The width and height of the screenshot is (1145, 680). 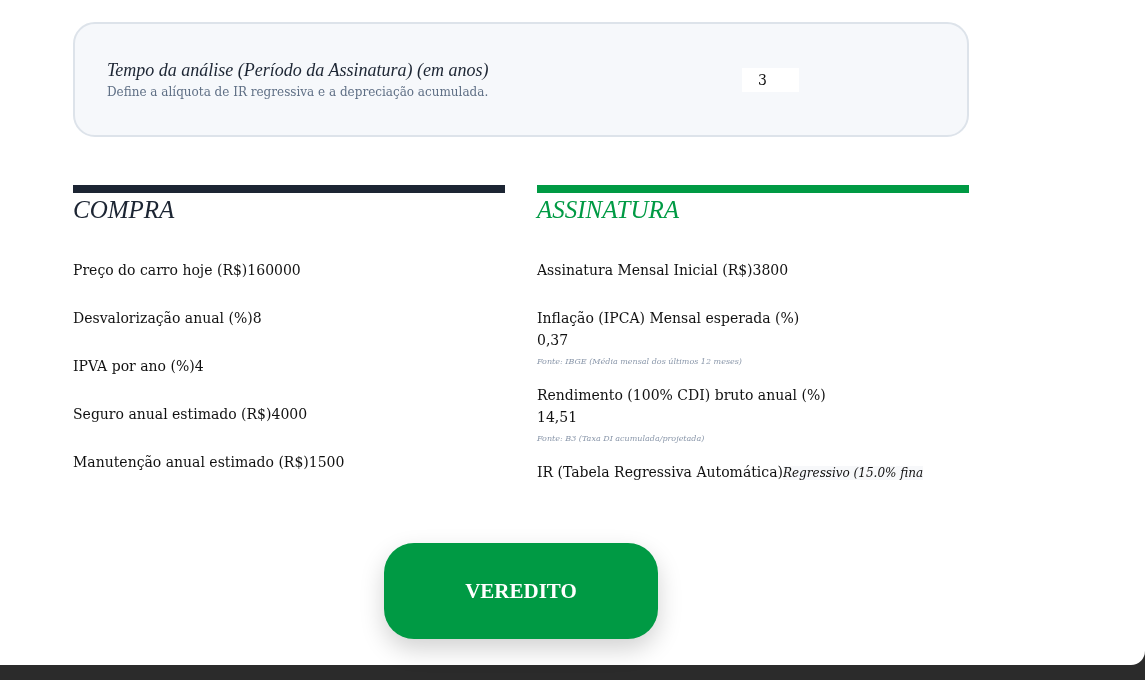 I want to click on value-input: 0,37, so click(x=559, y=340).